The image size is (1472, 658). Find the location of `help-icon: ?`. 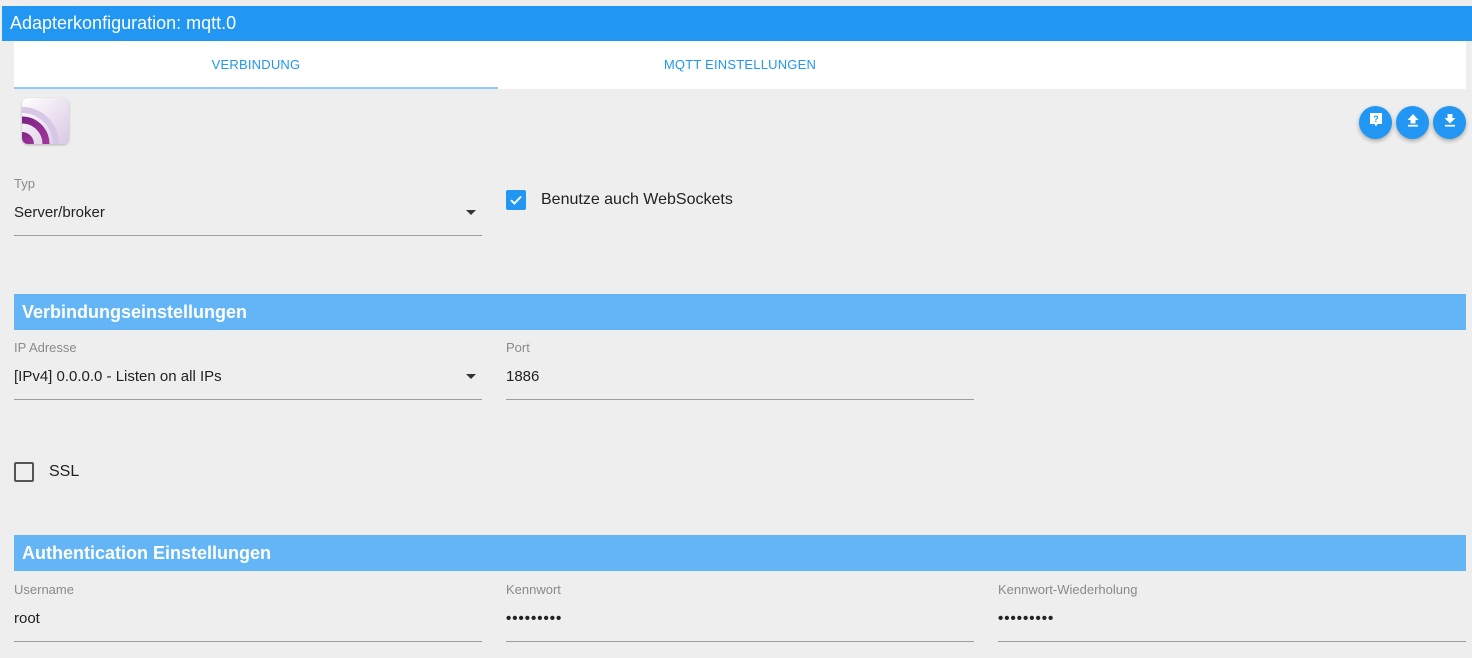

help-icon: ? is located at coordinates (1376, 122).